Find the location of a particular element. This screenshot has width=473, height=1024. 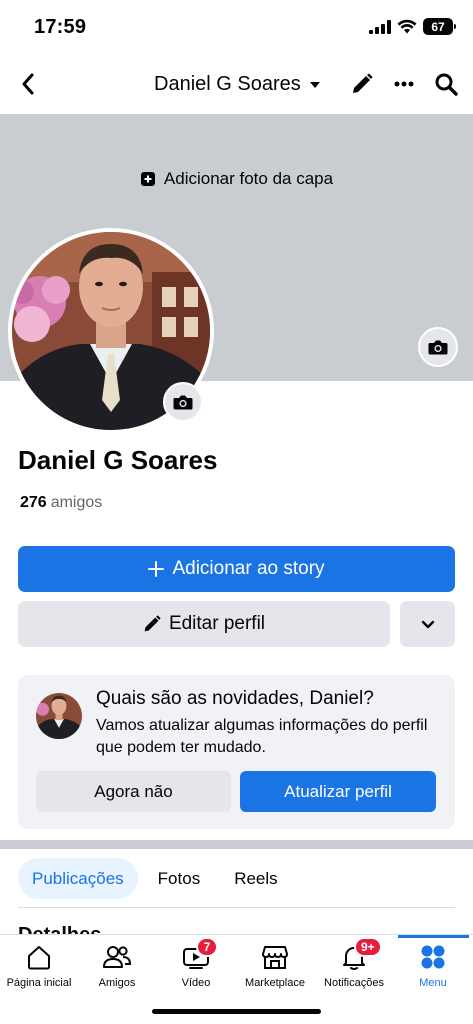

nav-home-label: Página inicial is located at coordinates (39, 983).